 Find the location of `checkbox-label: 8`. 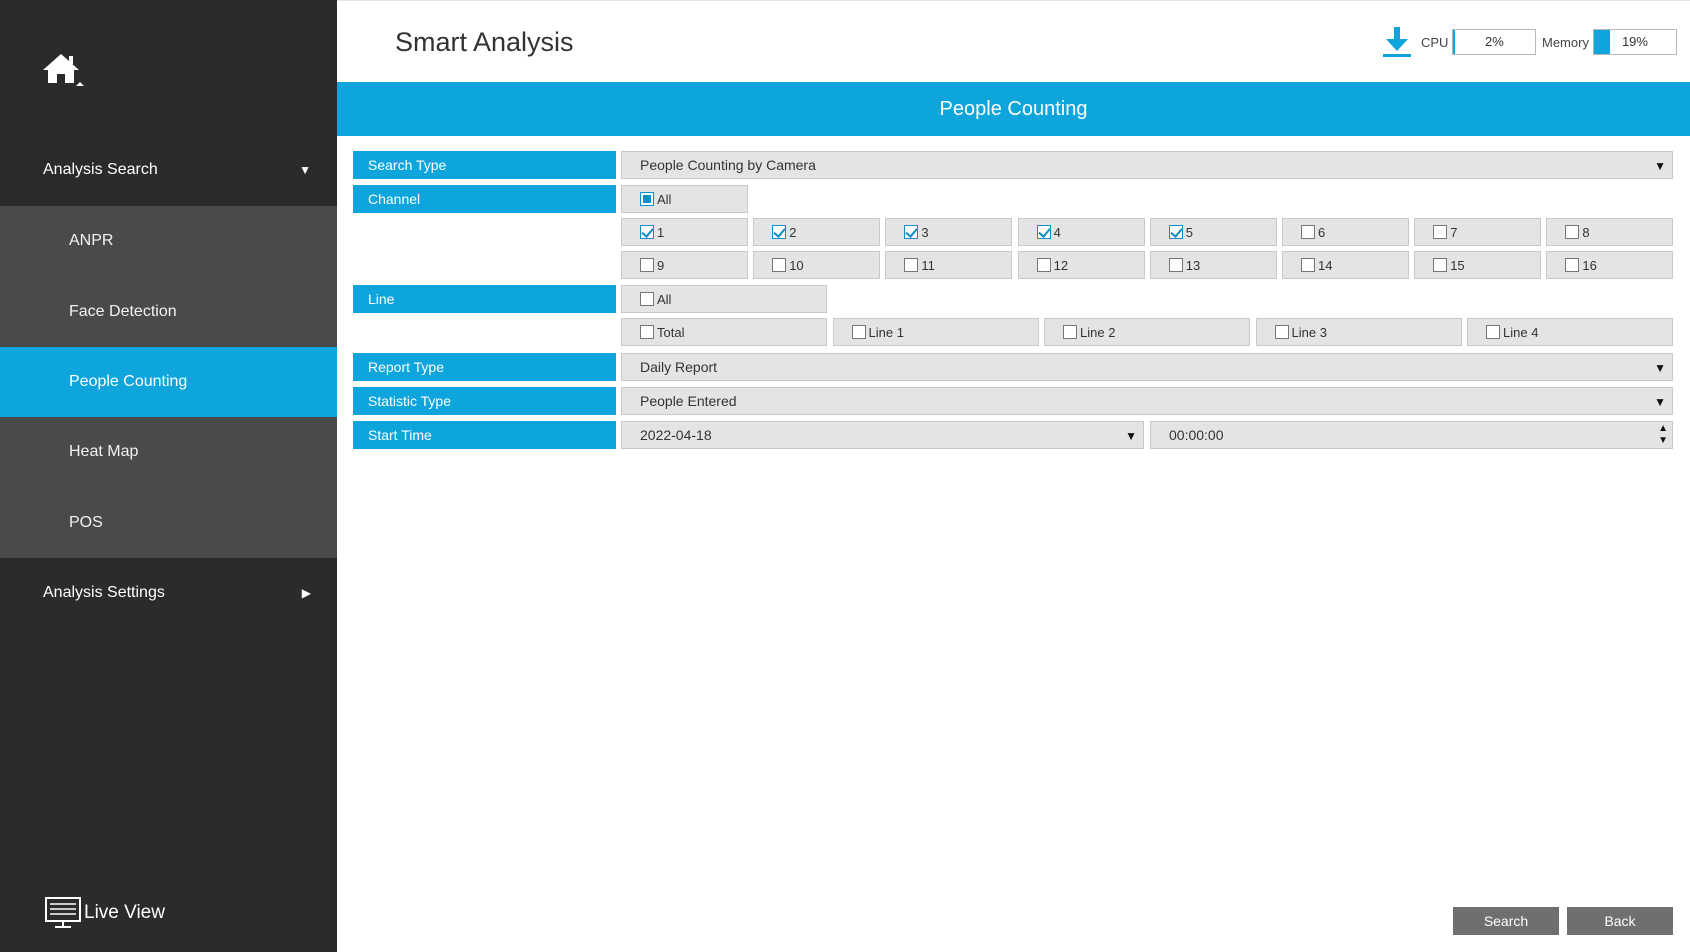

checkbox-label: 8 is located at coordinates (1586, 232).